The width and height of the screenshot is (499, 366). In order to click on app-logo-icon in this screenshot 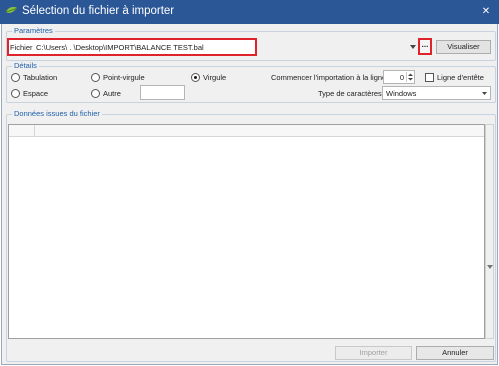, I will do `click(11, 10)`.